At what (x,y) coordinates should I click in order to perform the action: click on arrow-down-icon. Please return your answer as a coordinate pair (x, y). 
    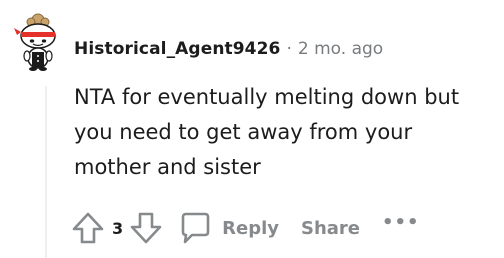
    Looking at the image, I should click on (146, 228).